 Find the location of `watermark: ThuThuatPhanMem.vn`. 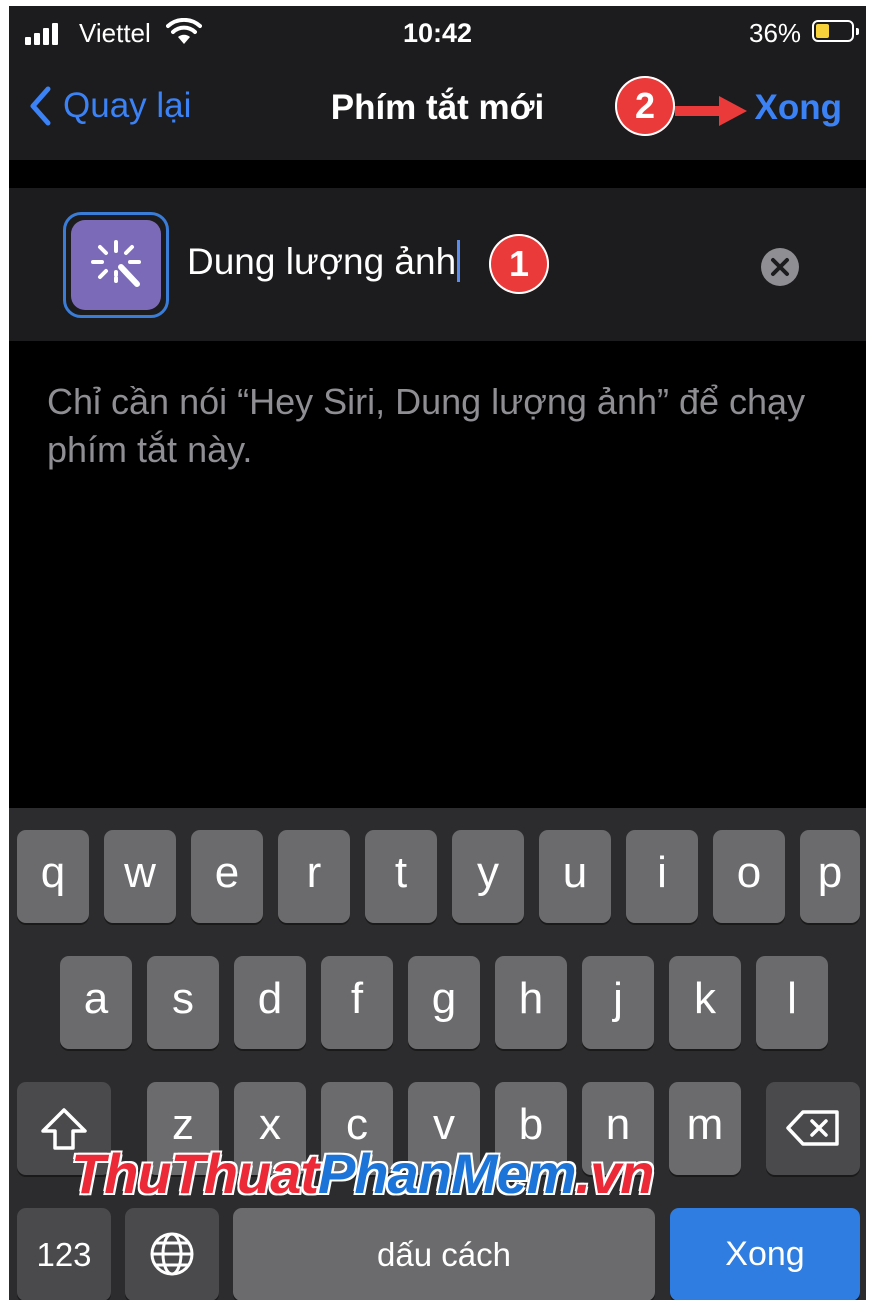

watermark: ThuThuatPhanMem.vn is located at coordinates (363, 1173).